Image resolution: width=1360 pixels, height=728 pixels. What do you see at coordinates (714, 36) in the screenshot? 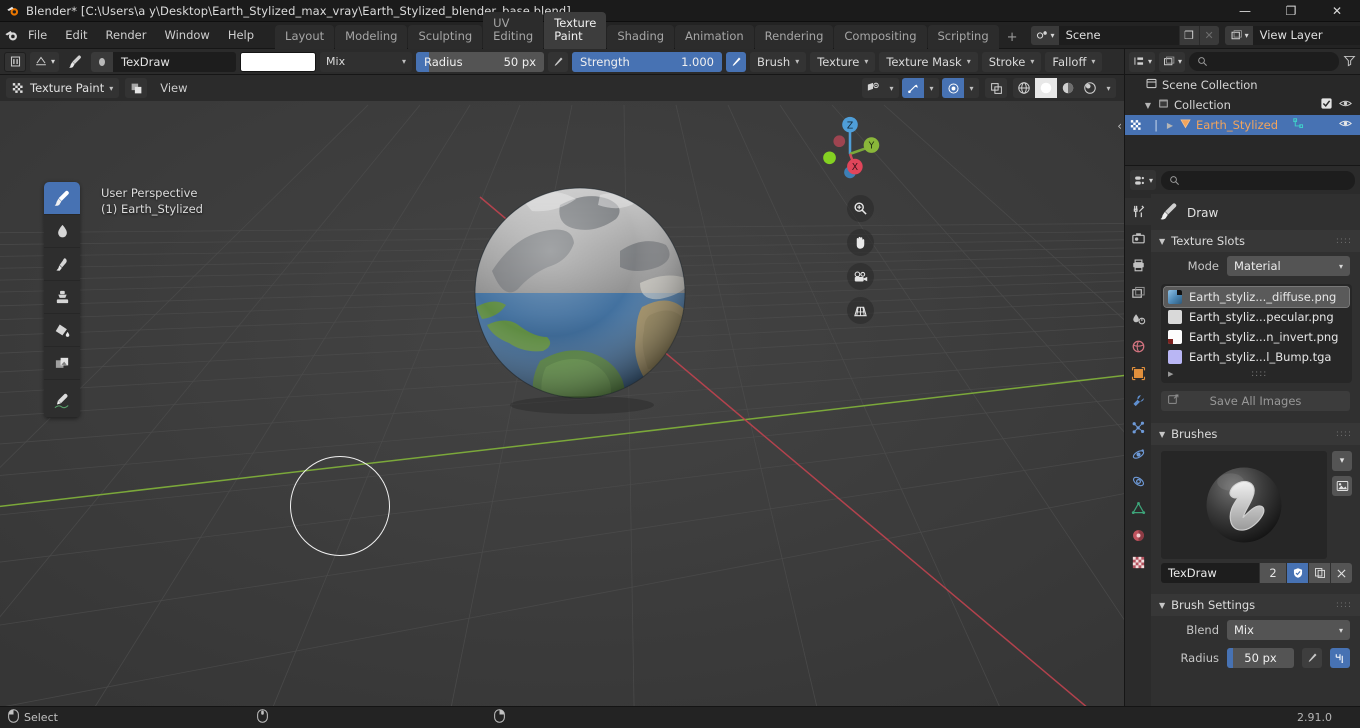
I see `workspace-tab-animation: Animation` at bounding box center [714, 36].